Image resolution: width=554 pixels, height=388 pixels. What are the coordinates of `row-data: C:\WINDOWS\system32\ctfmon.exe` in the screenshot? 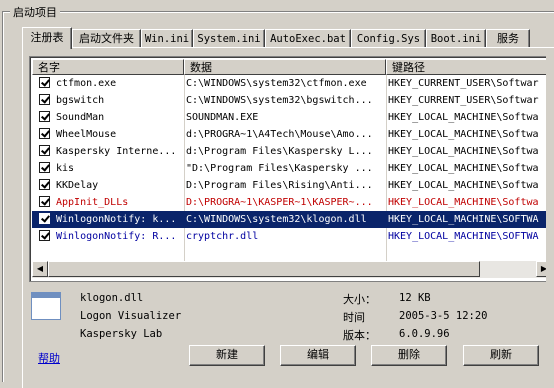 It's located at (276, 83).